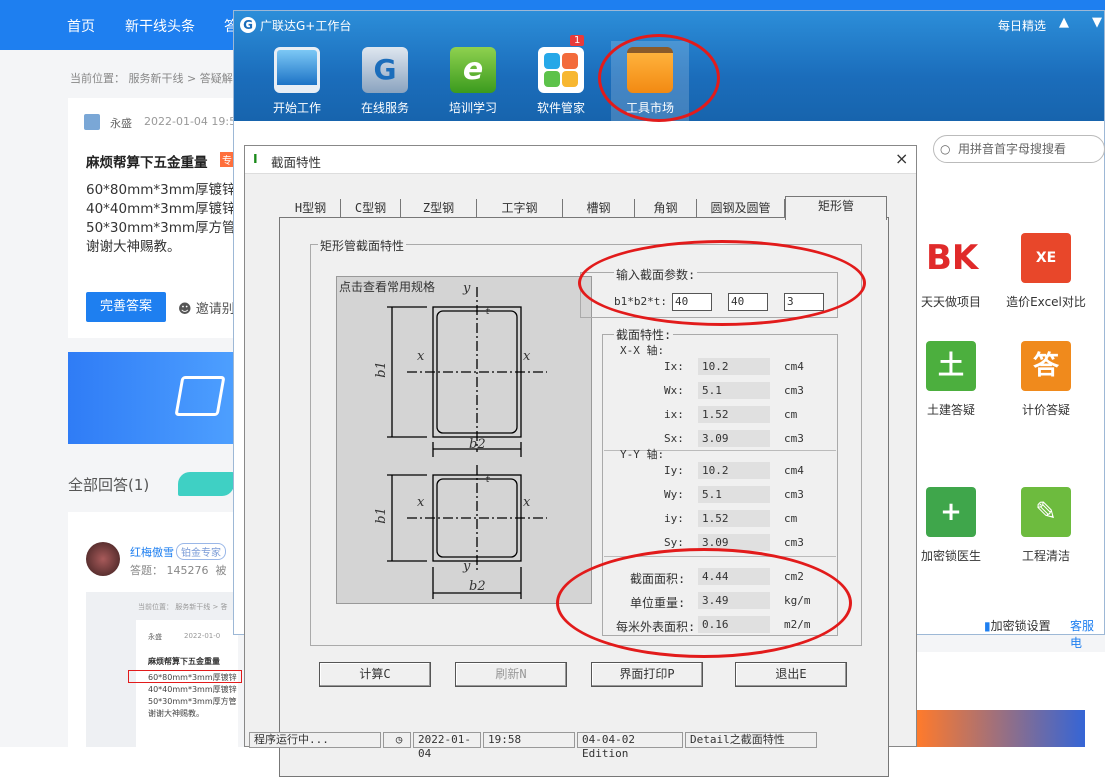 This screenshot has width=1105, height=777. I want to click on status-edition: 04-04-02 Edition, so click(630, 746).